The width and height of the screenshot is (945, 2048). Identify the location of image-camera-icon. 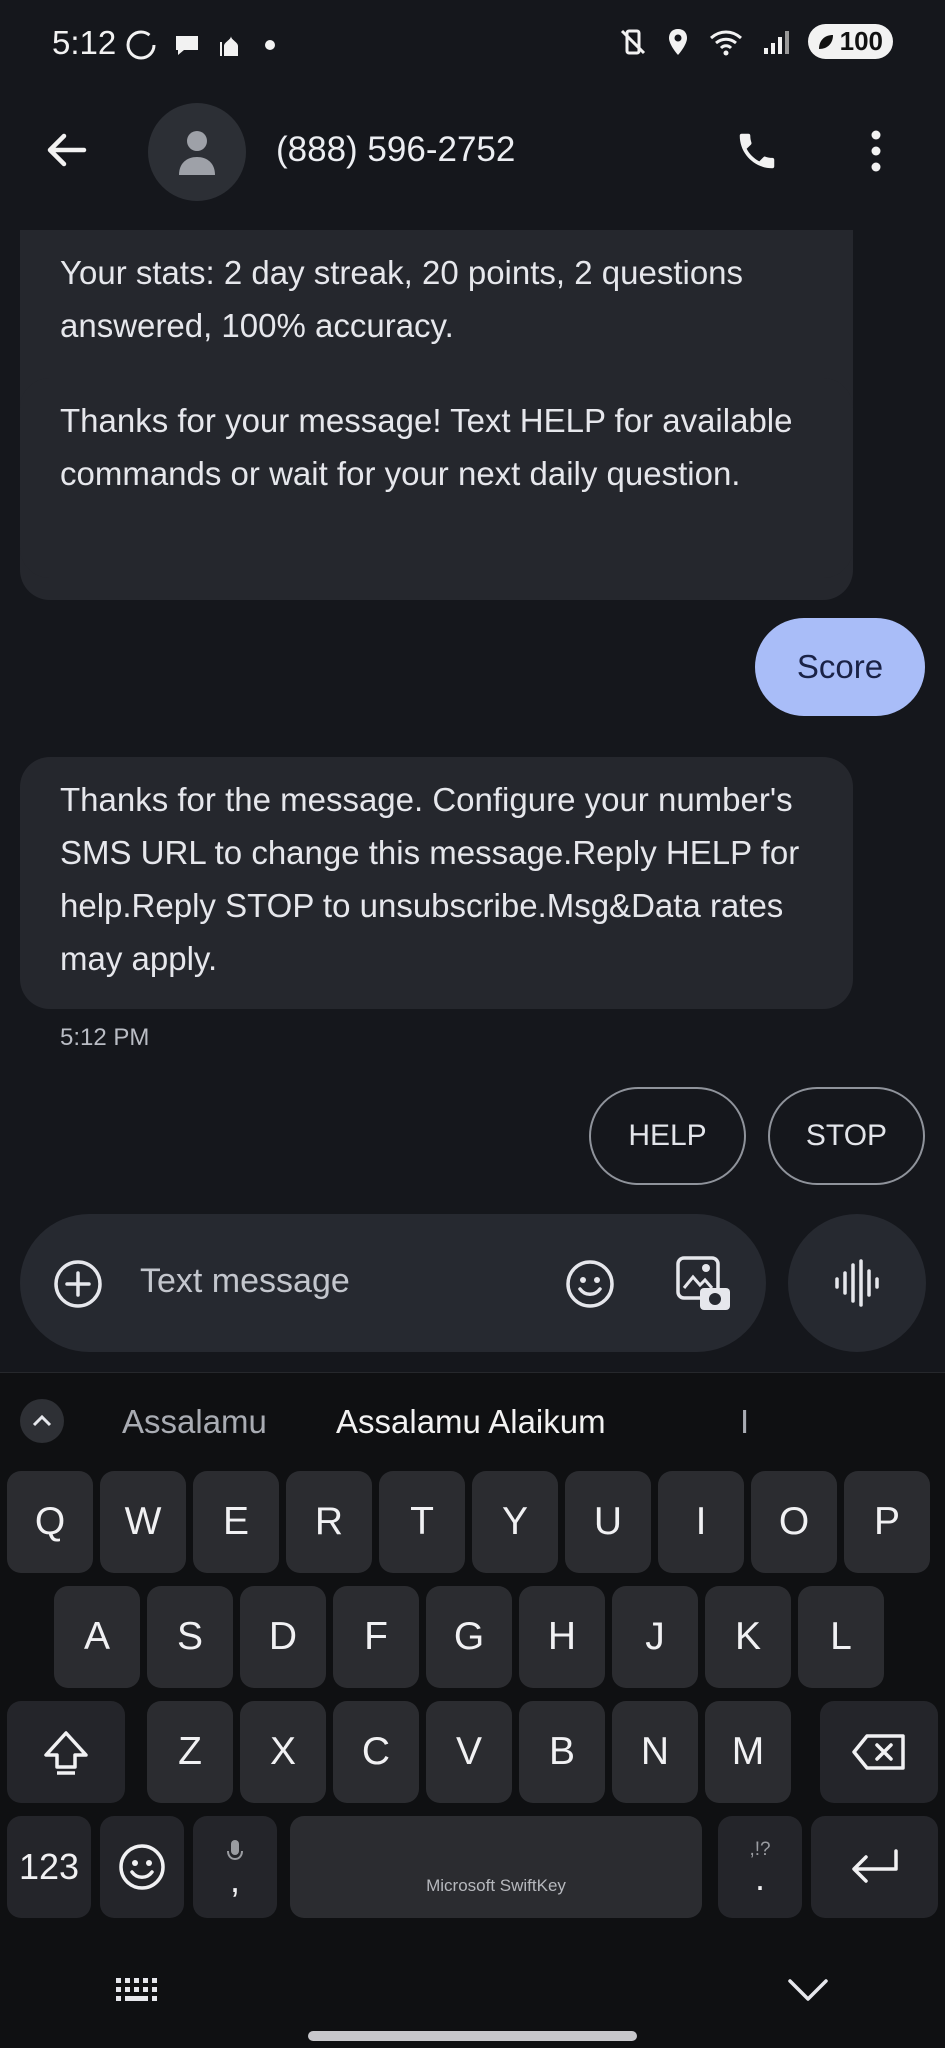
(703, 1283).